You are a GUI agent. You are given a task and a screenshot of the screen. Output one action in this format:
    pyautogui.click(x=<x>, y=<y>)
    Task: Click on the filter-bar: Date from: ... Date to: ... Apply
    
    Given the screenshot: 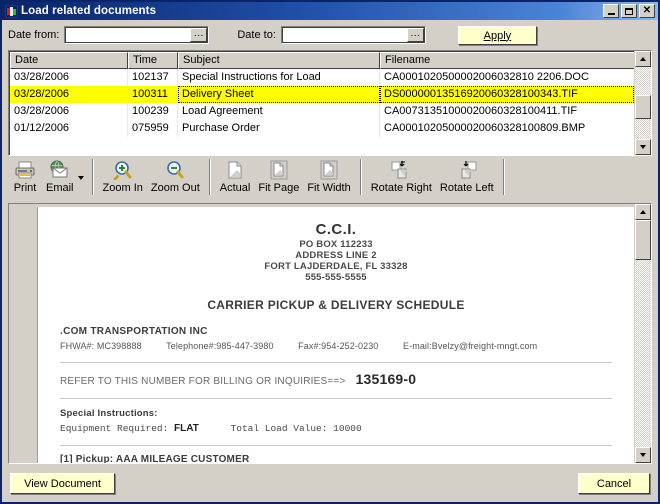 What is the action you would take?
    pyautogui.click(x=330, y=35)
    